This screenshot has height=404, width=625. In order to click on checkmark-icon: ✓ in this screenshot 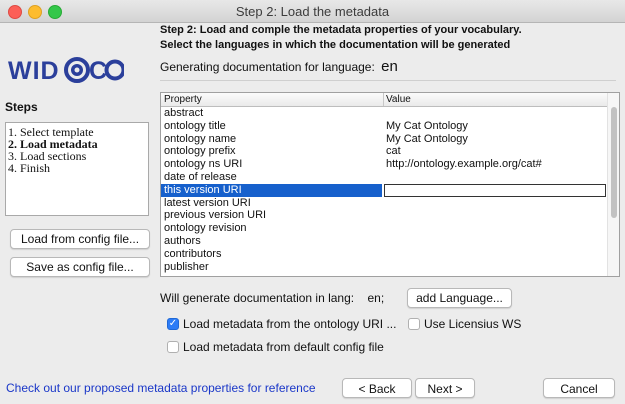, I will do `click(173, 323)`.